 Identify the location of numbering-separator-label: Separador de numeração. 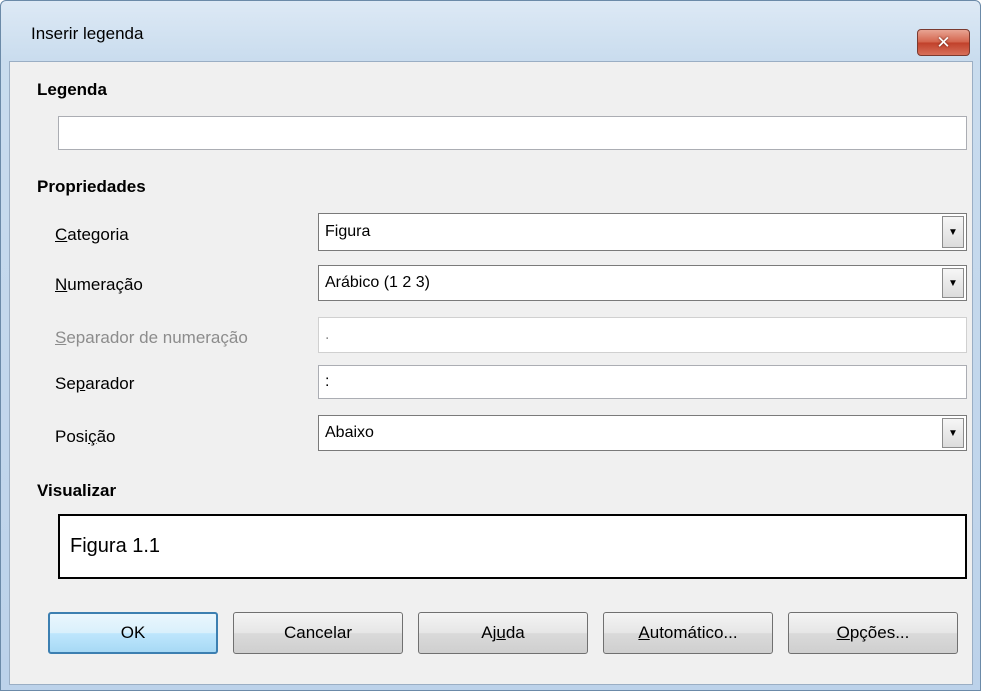
(151, 337).